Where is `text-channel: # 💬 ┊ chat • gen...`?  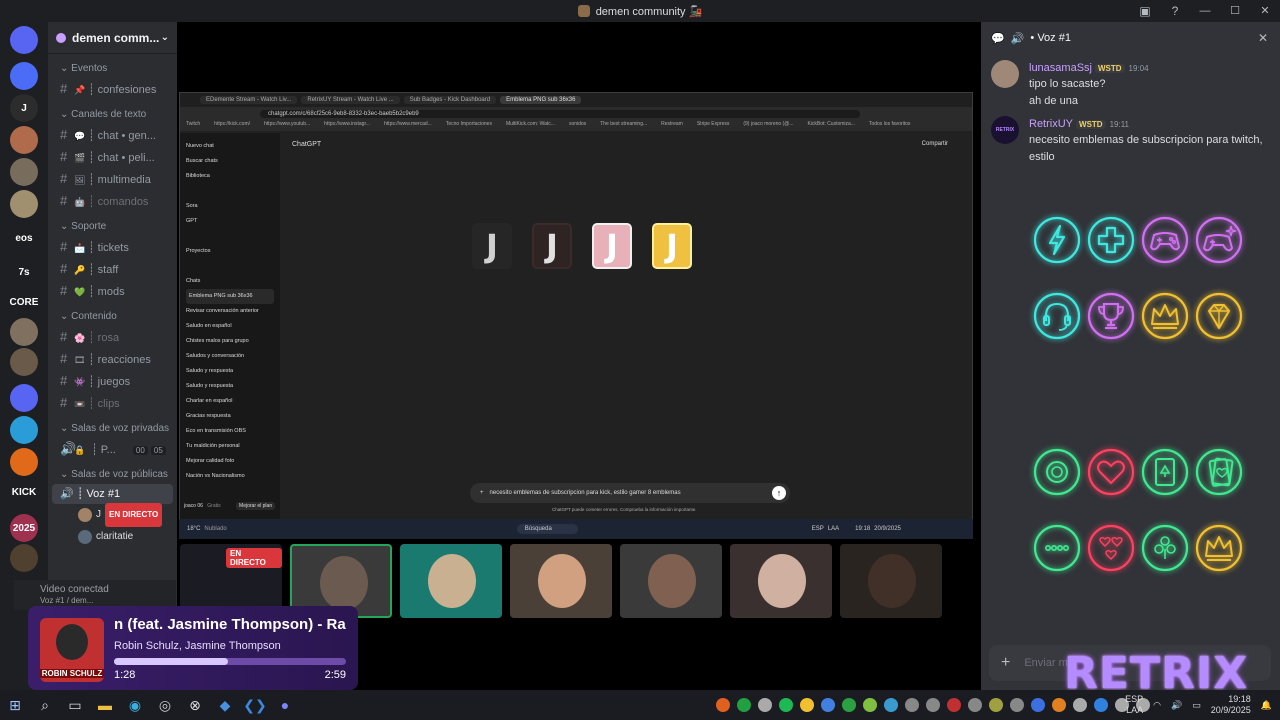 text-channel: # 💬 ┊ chat • gen... is located at coordinates (112, 135).